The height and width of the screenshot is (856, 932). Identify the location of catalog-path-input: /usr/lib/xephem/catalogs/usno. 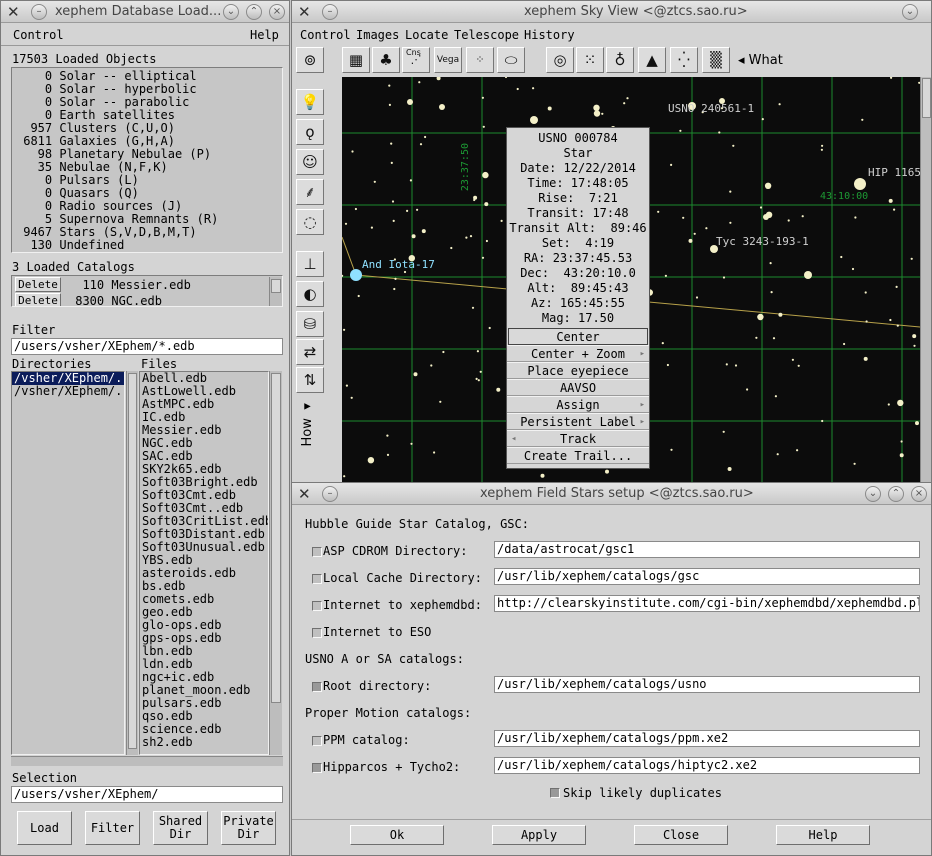
(707, 684).